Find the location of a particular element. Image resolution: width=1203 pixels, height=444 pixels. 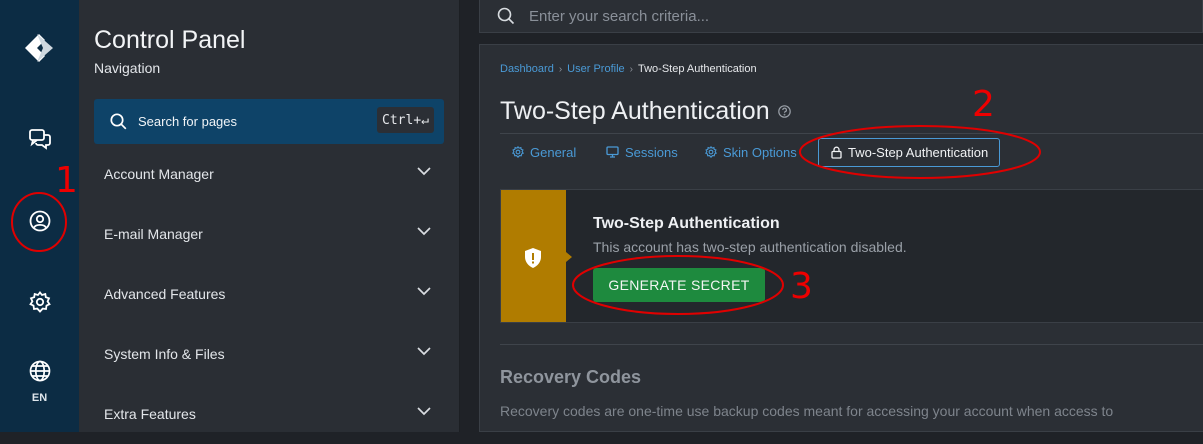

keyboard-shortcut-badge: Ctrl+↵ is located at coordinates (405, 120).